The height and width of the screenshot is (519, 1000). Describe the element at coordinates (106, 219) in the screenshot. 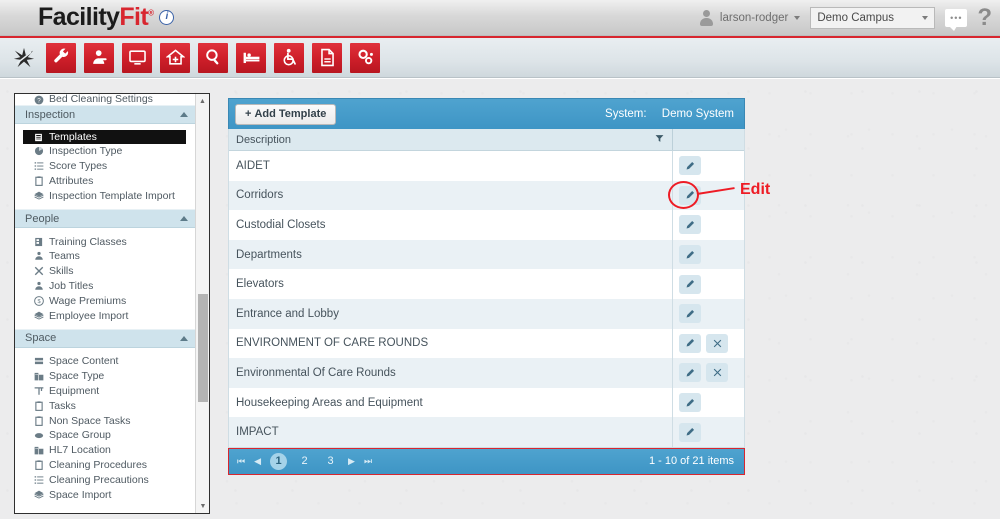

I see `sidebar-section-people: People` at that location.